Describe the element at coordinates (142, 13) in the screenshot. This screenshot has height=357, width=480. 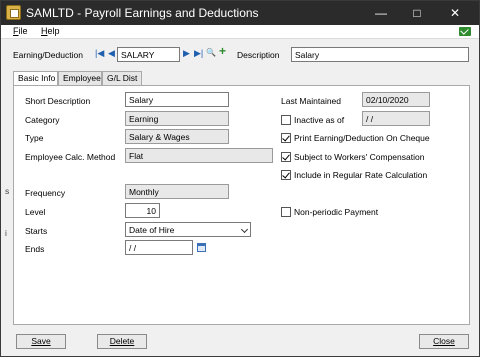
I see `window-title: SAMLTD - Payroll Earnings and Deductions` at that location.